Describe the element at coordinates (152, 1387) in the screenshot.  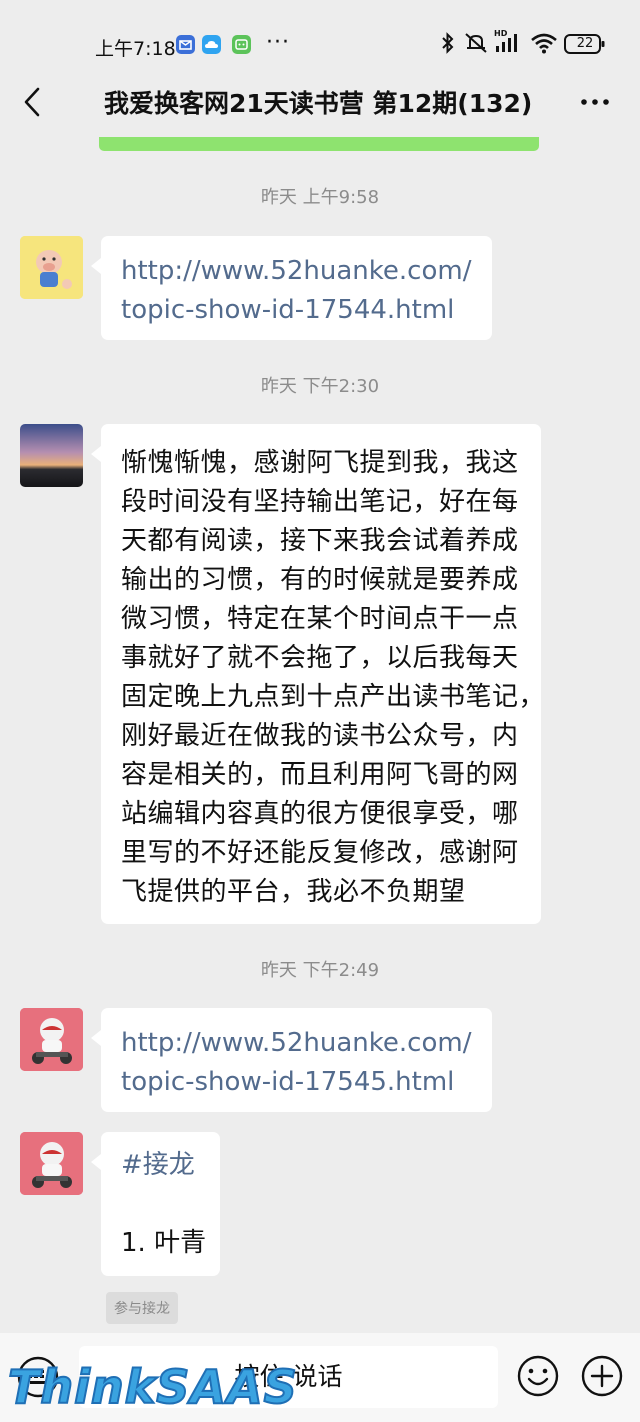
I see `watermark-logo: ThinkSAAS` at that location.